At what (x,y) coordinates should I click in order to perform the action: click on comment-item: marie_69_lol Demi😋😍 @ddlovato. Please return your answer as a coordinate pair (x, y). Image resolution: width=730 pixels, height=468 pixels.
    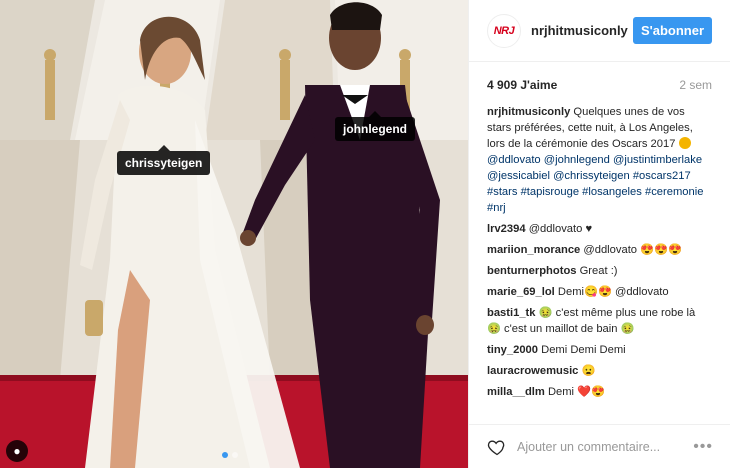
    Looking at the image, I should click on (599, 292).